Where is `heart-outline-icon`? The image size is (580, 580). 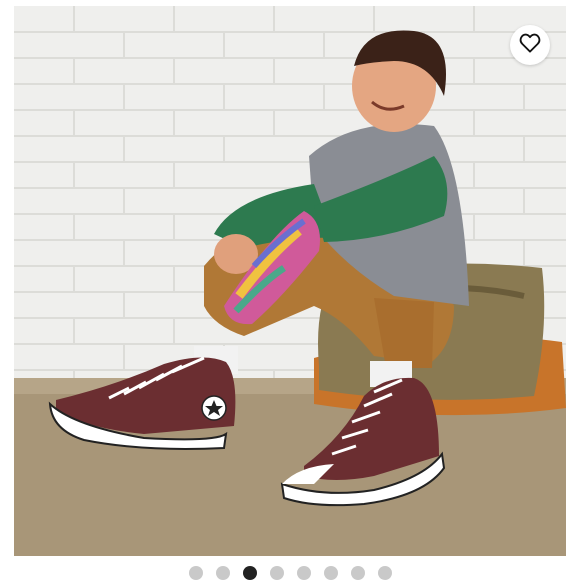 heart-outline-icon is located at coordinates (530, 45).